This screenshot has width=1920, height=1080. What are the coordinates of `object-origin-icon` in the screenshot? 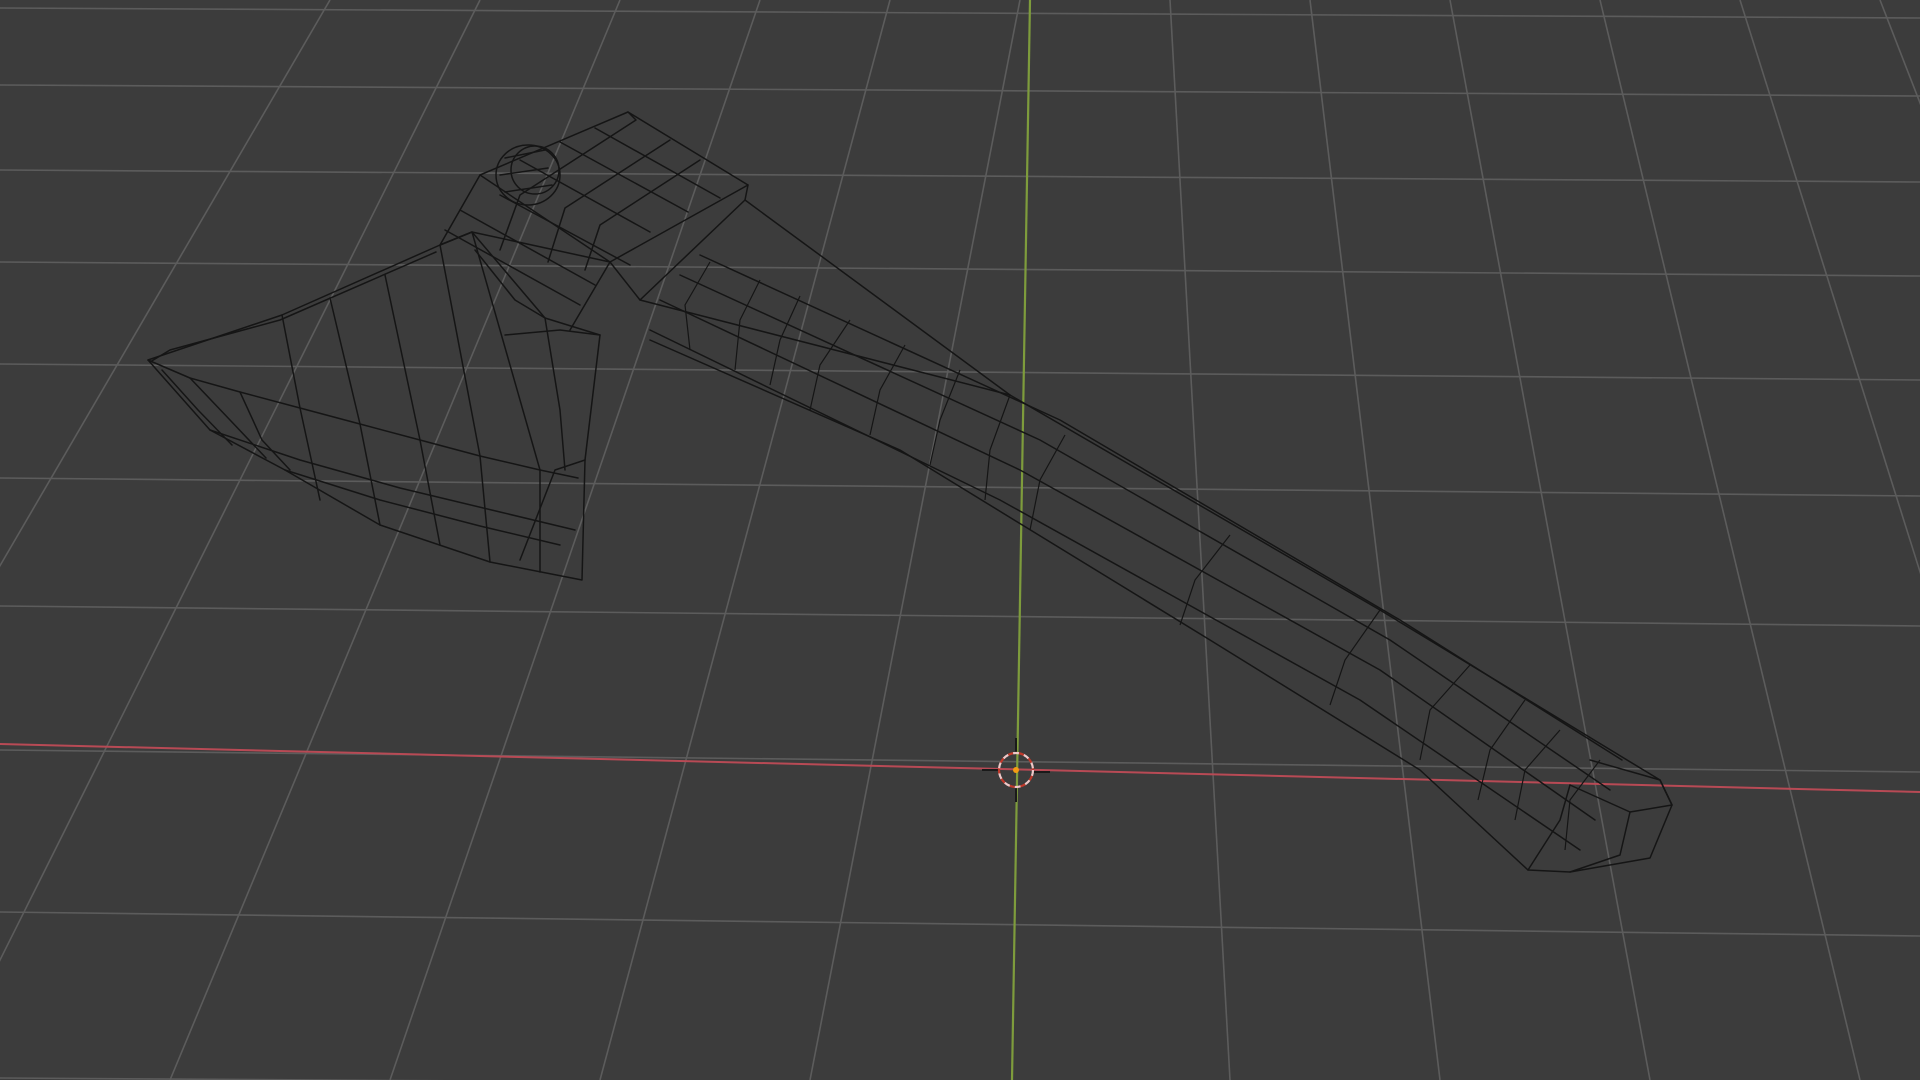 It's located at (1016, 770).